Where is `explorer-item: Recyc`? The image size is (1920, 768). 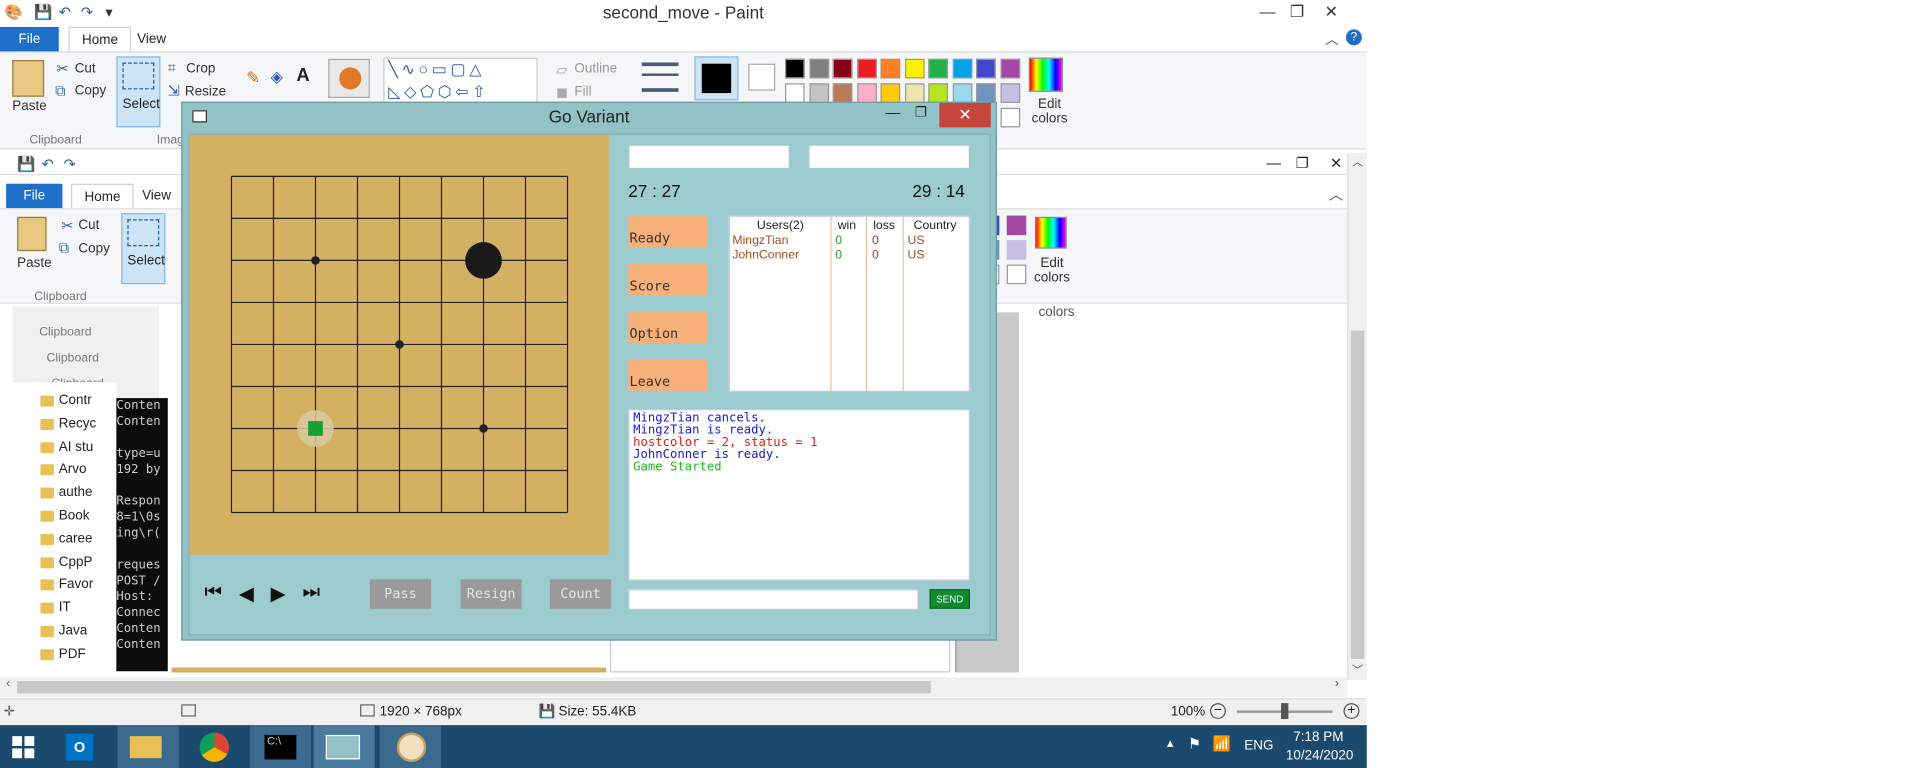 explorer-item: Recyc is located at coordinates (68, 423).